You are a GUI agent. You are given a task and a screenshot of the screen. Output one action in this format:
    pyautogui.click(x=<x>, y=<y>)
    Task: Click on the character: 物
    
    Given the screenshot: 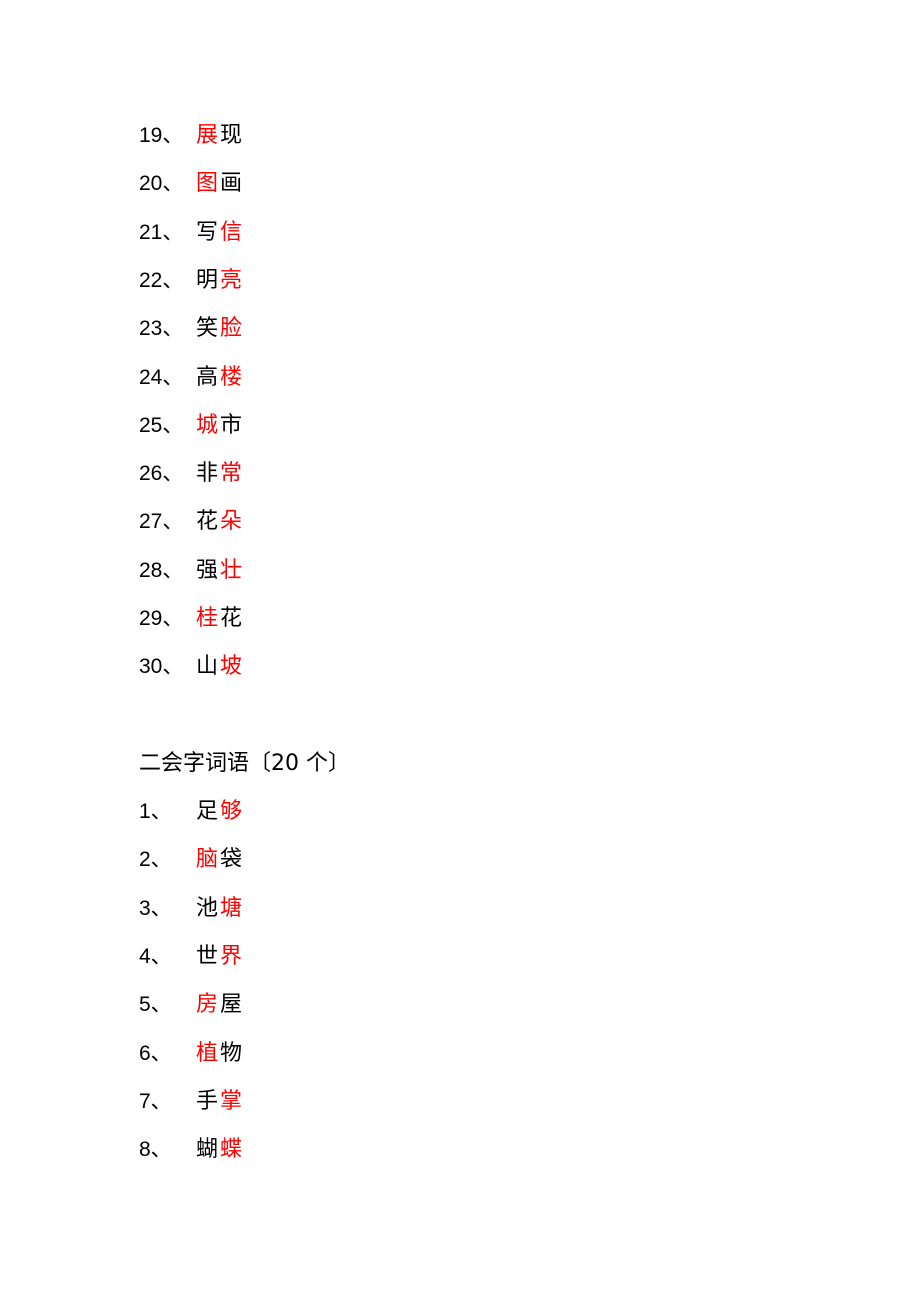 What is the action you would take?
    pyautogui.click(x=230, y=1053)
    